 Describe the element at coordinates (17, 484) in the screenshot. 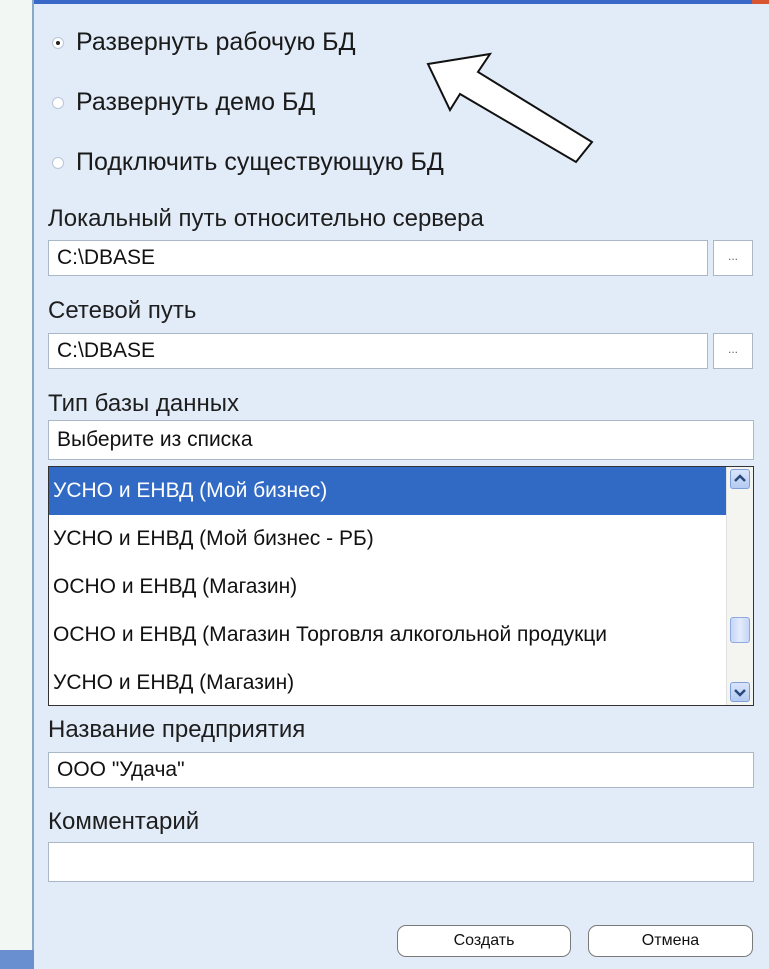

I see `background-window` at that location.